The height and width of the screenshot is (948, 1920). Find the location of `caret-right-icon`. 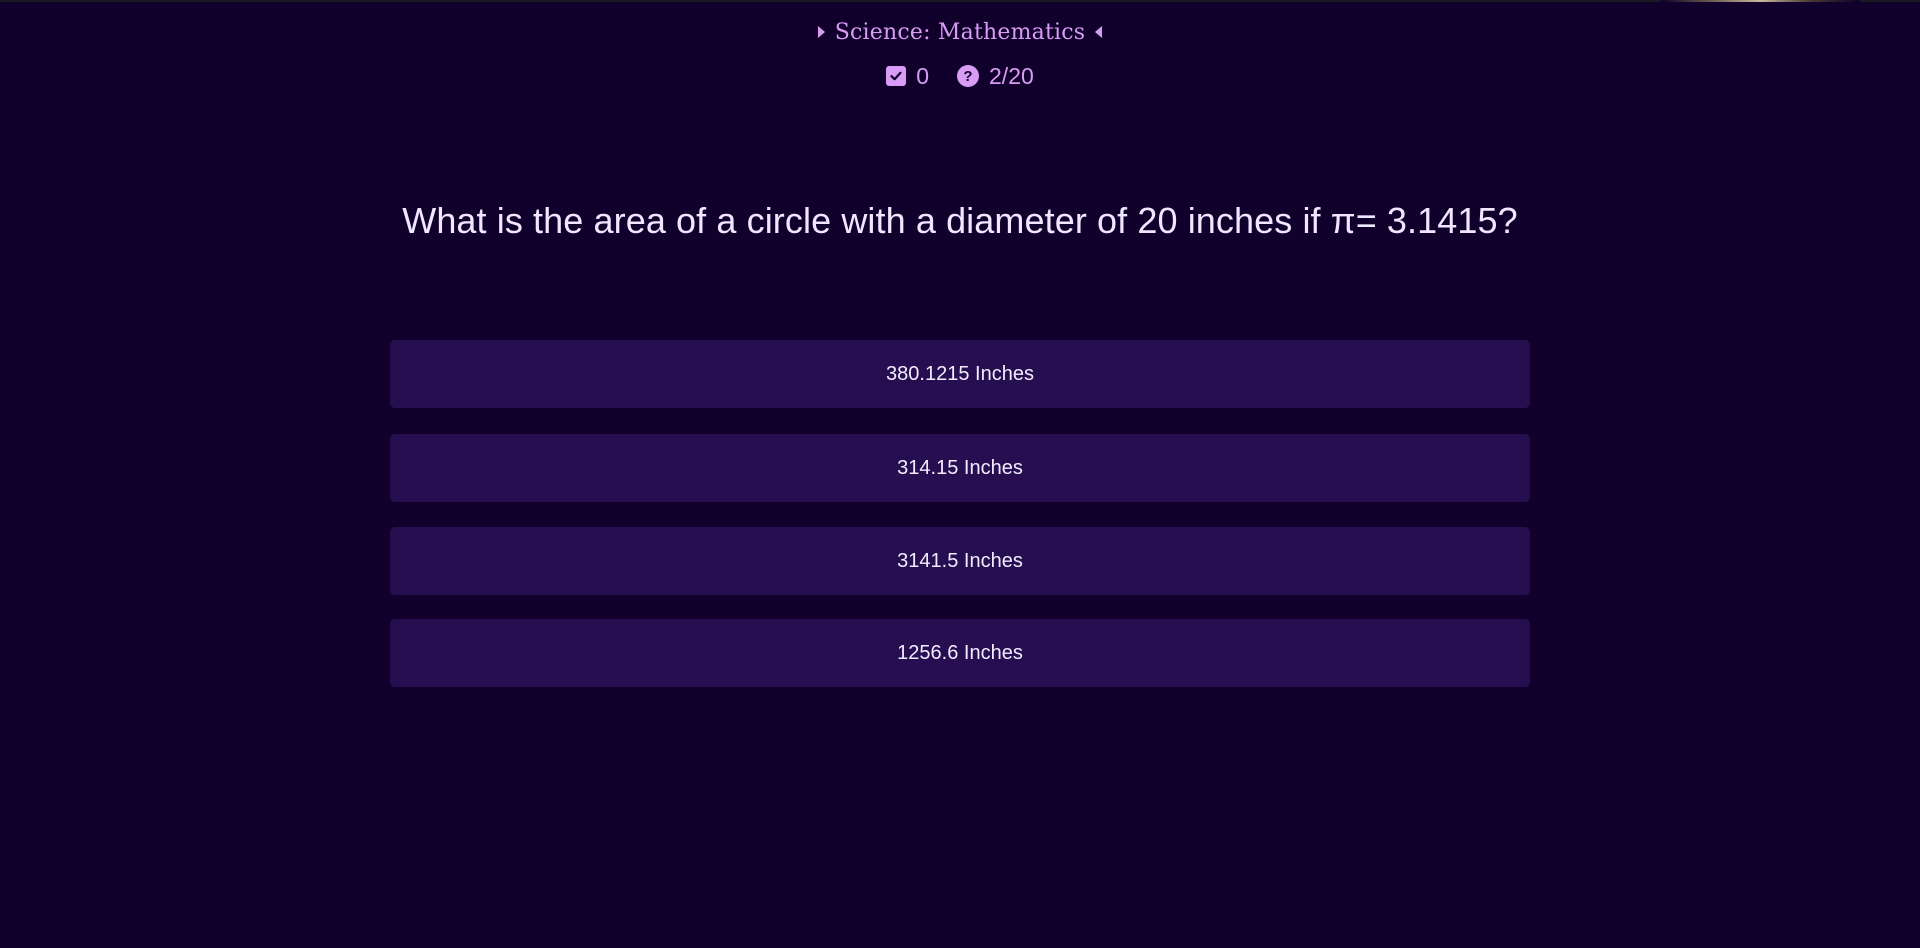

caret-right-icon is located at coordinates (821, 32).